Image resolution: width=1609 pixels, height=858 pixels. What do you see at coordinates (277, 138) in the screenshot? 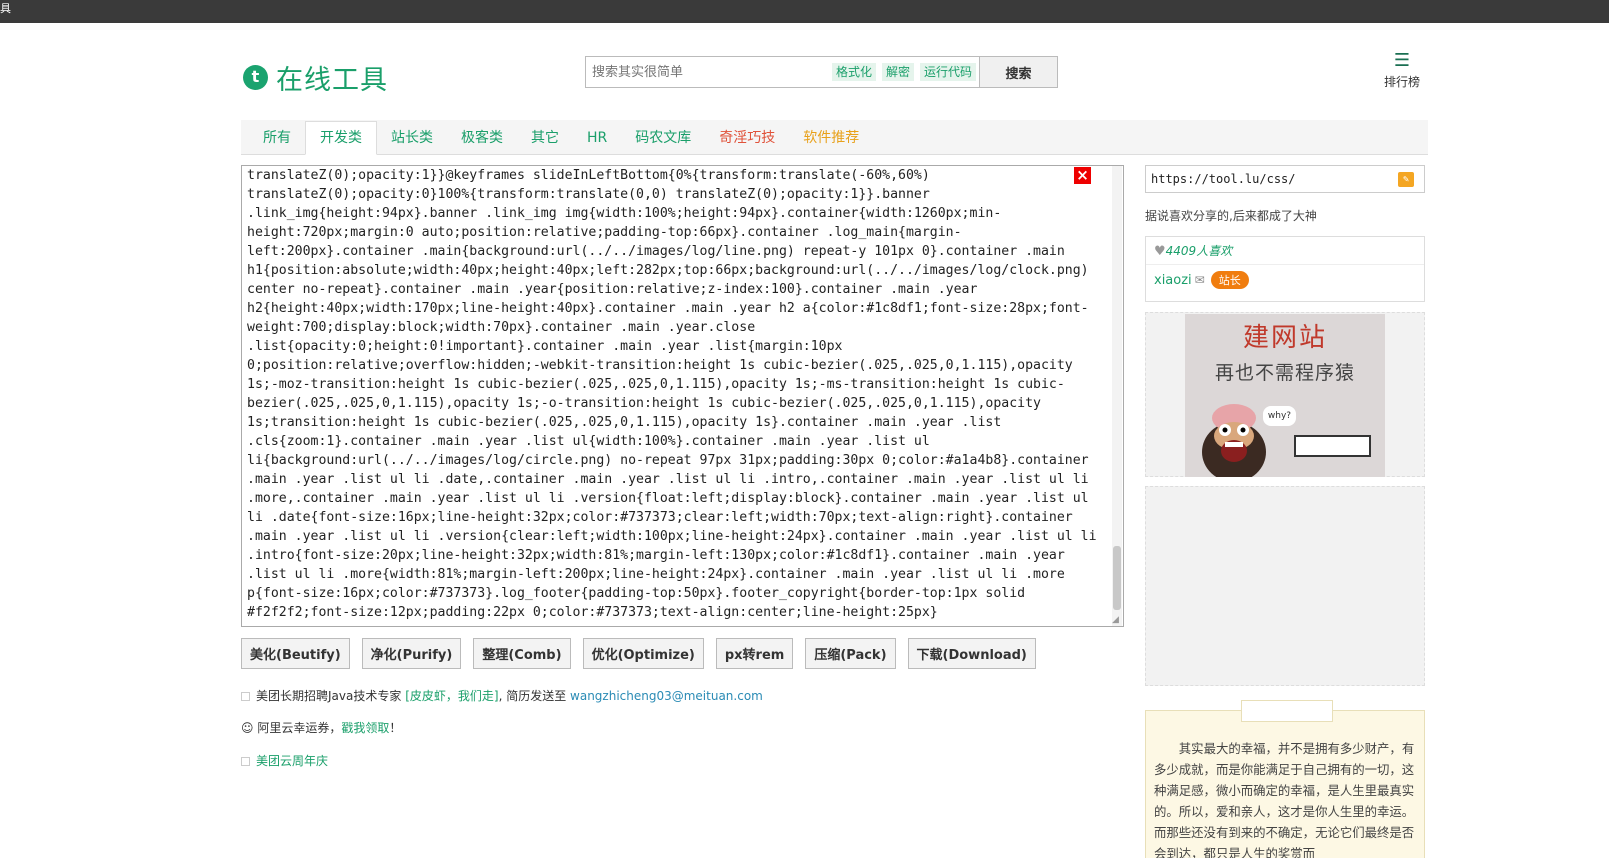
I see `tab-all: 所有` at bounding box center [277, 138].